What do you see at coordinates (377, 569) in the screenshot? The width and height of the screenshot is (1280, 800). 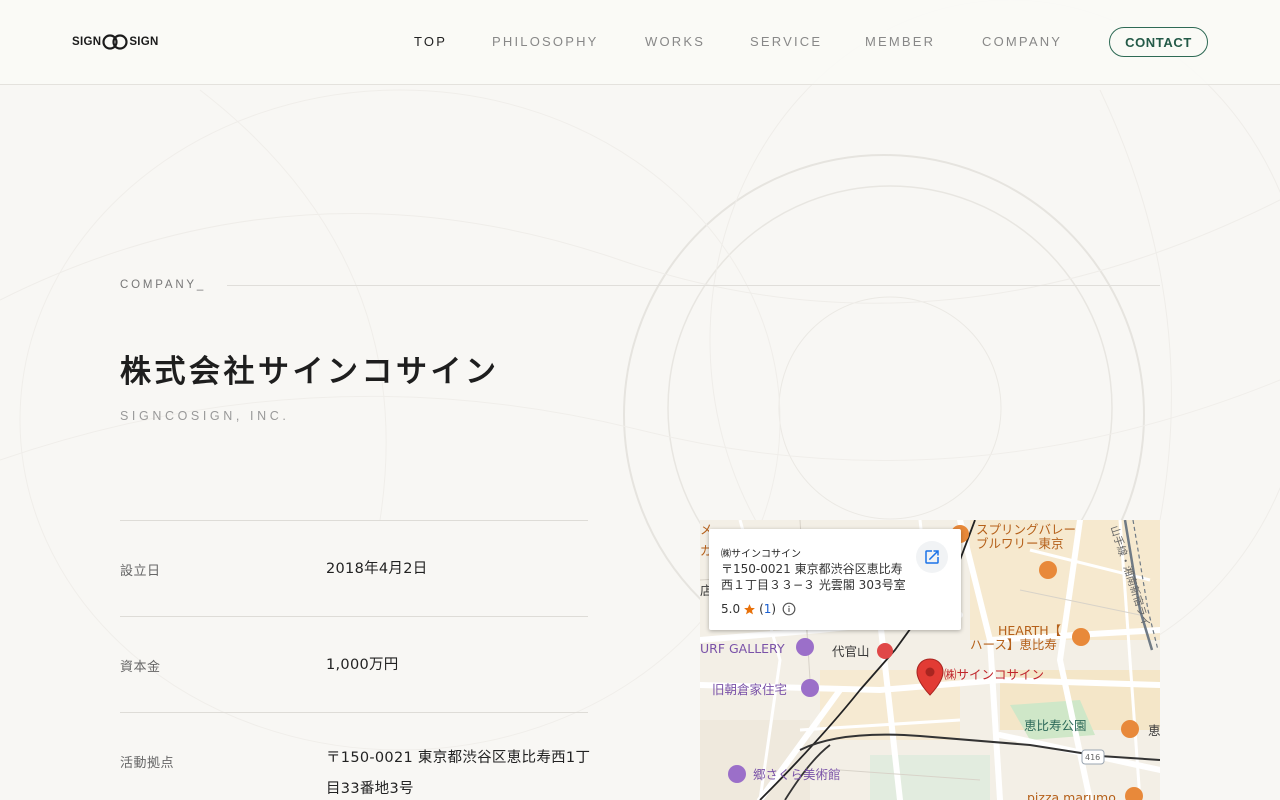 I see `info-value: 2018年4月2日` at bounding box center [377, 569].